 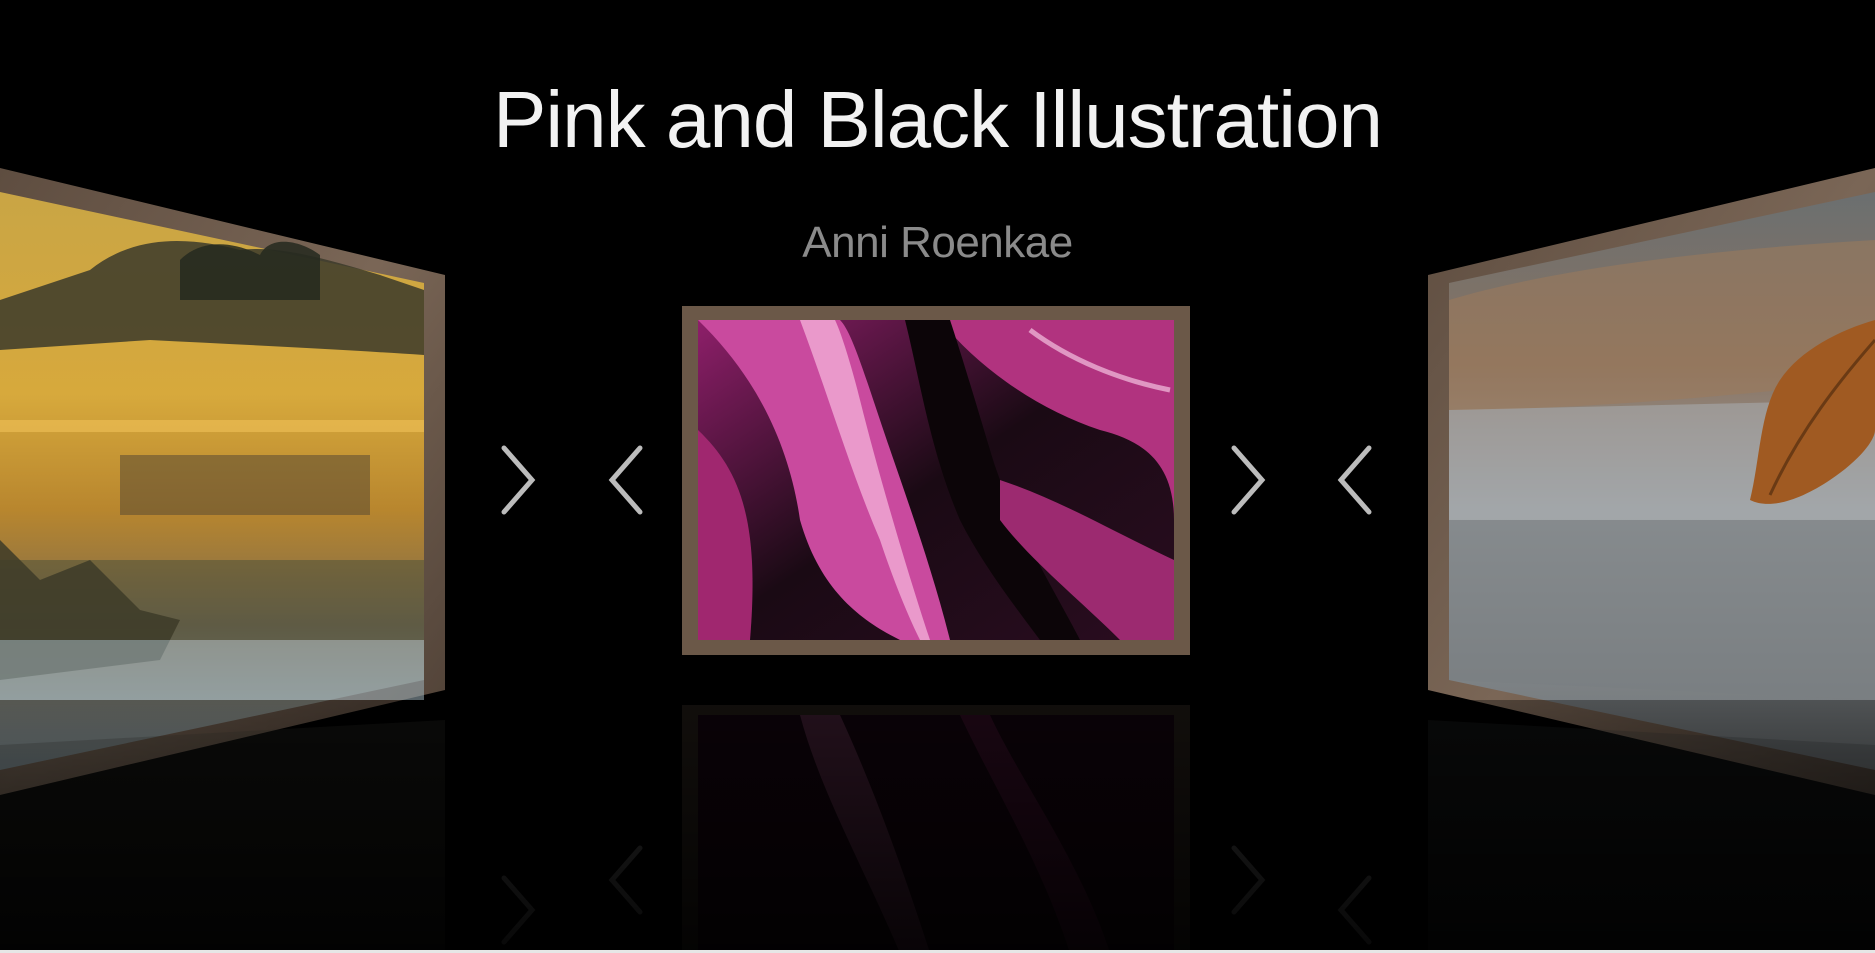 I want to click on prev-button-right, so click(x=1355, y=480).